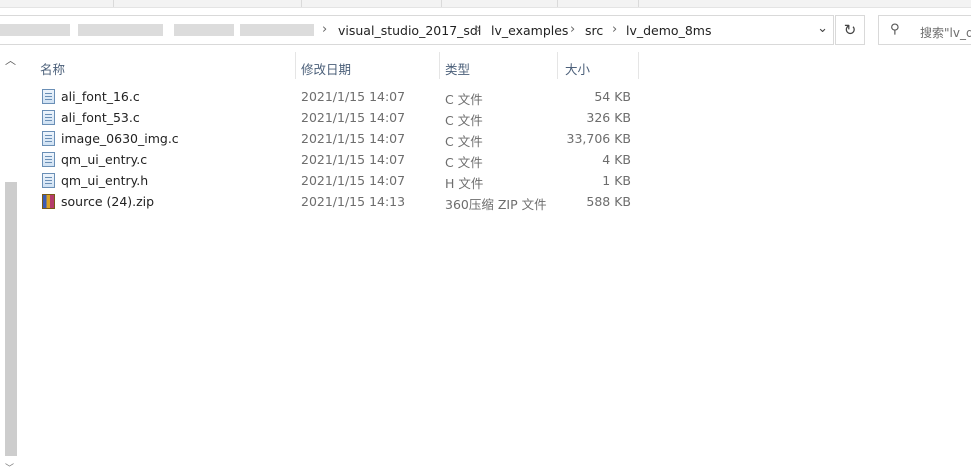  I want to click on refresh-icon: ↻, so click(850, 30).